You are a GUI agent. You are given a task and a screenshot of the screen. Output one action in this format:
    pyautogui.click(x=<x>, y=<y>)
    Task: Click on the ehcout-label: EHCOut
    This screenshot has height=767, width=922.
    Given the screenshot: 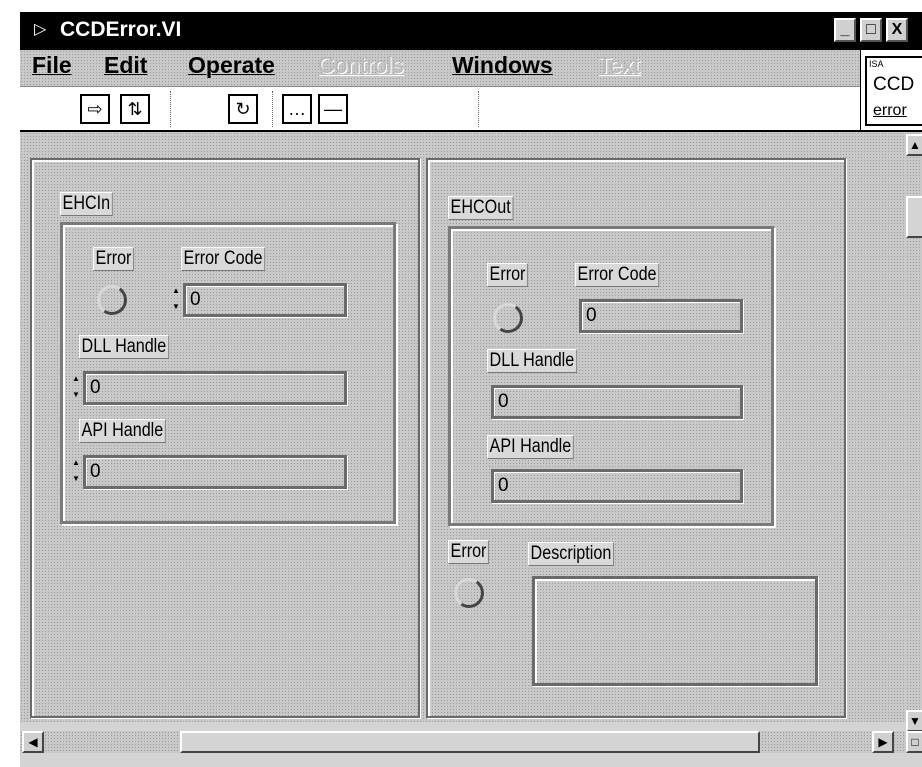 What is the action you would take?
    pyautogui.click(x=481, y=208)
    